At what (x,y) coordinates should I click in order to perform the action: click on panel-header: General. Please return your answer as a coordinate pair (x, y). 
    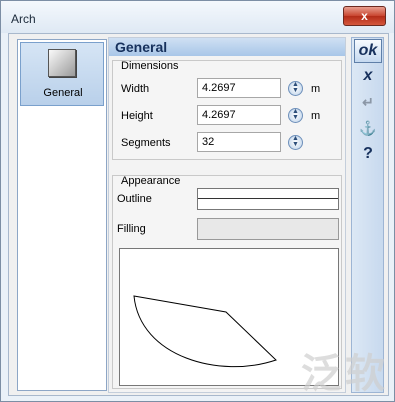
    Looking at the image, I should click on (227, 47).